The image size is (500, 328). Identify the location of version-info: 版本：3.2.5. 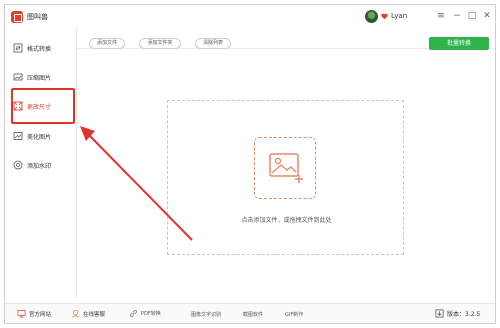
(457, 313).